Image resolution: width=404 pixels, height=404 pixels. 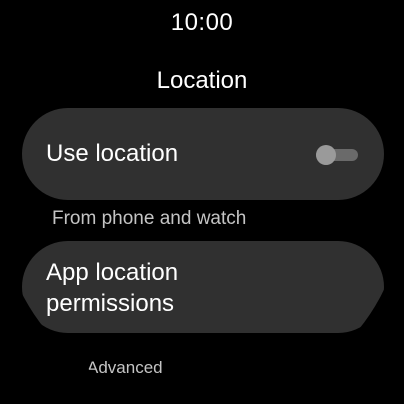 What do you see at coordinates (110, 303) in the screenshot?
I see `app-location-permissions-line2: permissions` at bounding box center [110, 303].